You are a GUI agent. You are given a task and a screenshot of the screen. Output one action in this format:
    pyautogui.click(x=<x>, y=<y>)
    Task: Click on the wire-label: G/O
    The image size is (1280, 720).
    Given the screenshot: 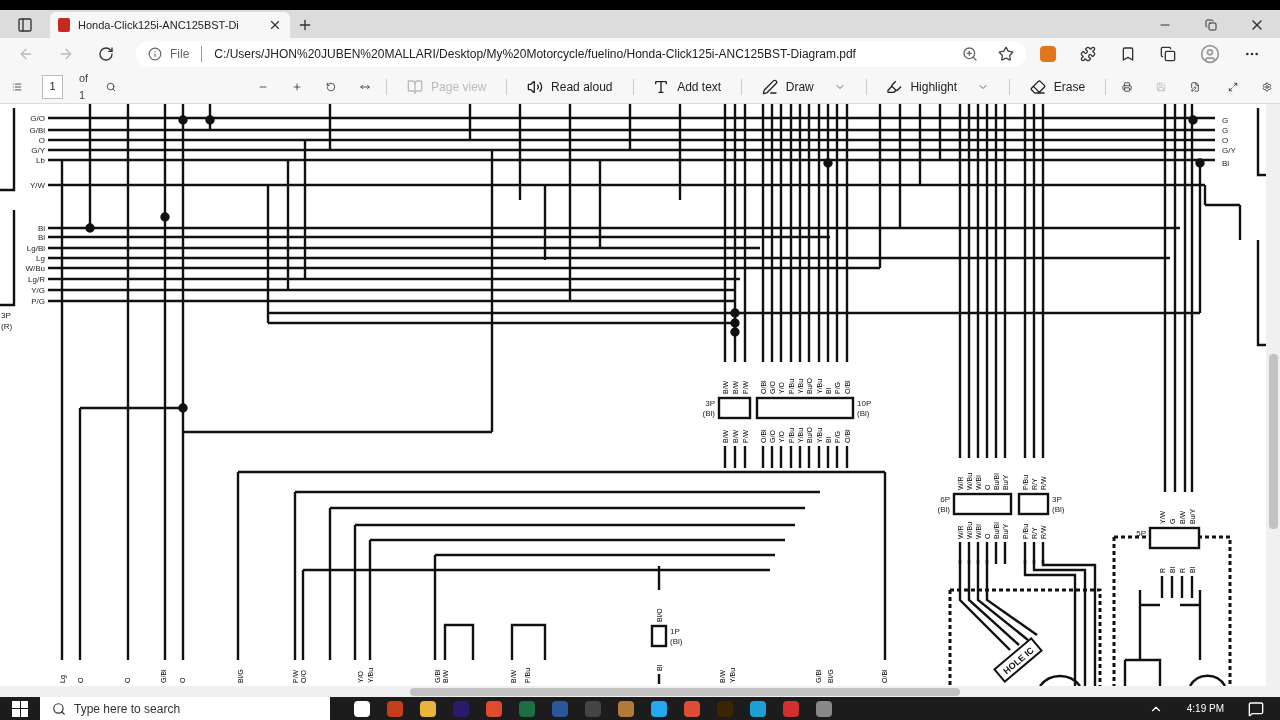 What is the action you would take?
    pyautogui.click(x=37, y=118)
    